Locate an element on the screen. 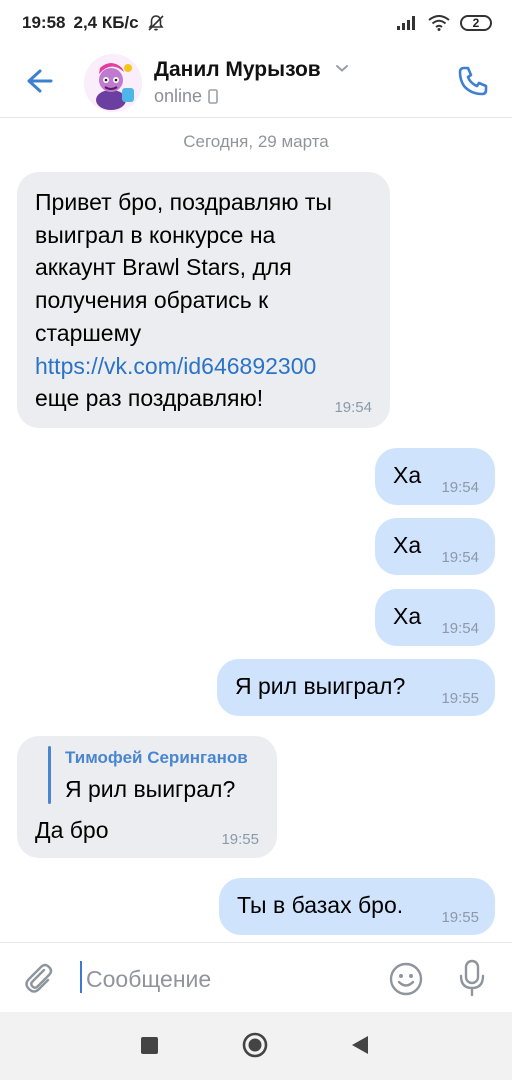 The width and height of the screenshot is (512, 1080). message-line: старшему is located at coordinates (88, 332).